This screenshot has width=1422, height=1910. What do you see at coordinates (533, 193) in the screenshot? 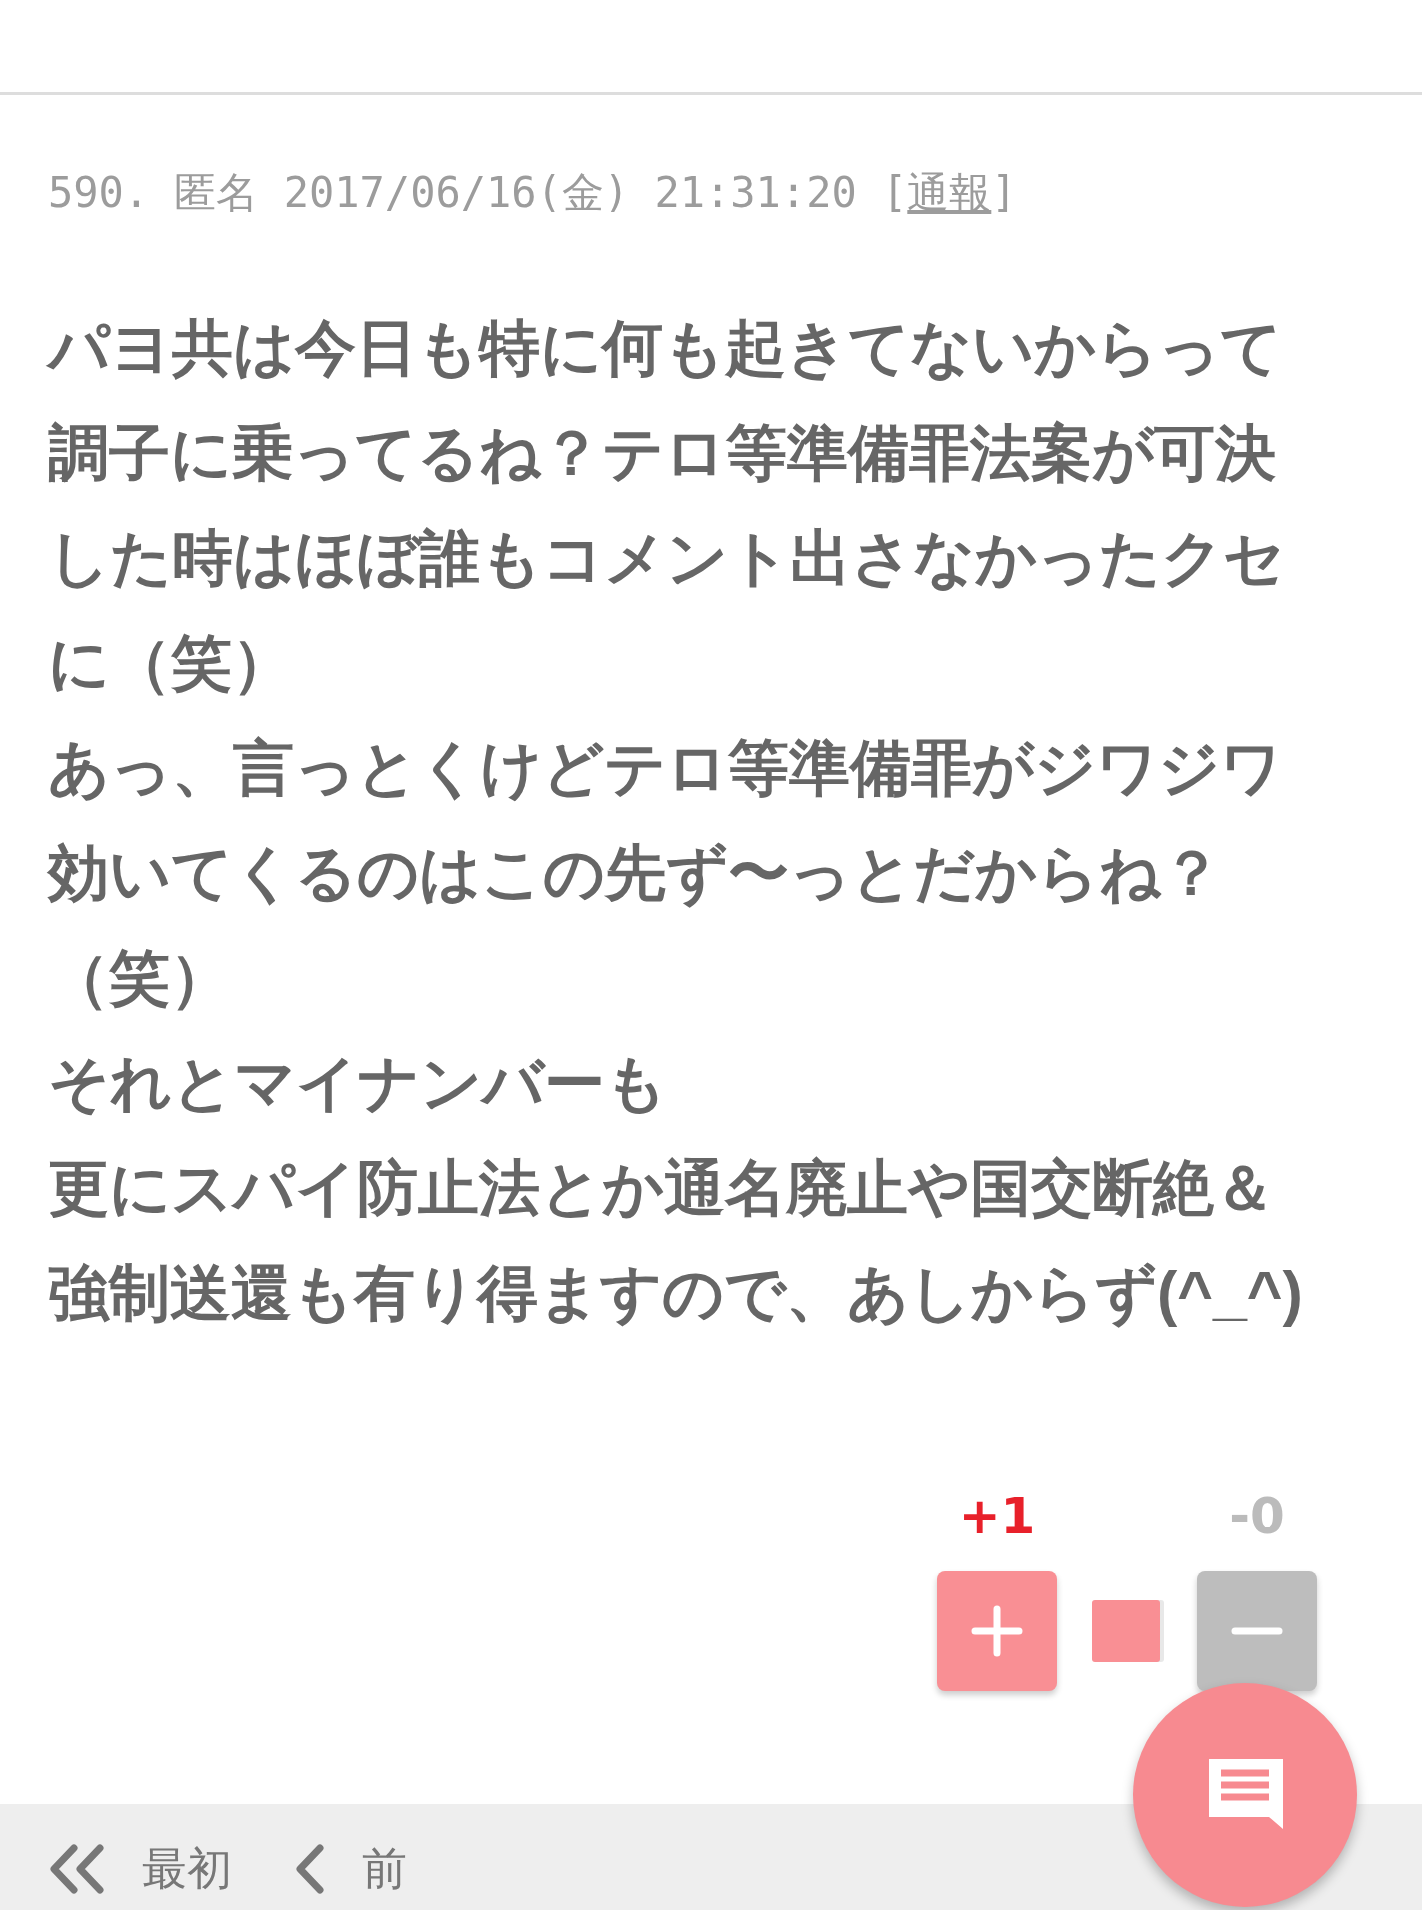
I see `post-meta: 590. 匿名 2017/06/16(金) 21:31:20 [通報]` at bounding box center [533, 193].